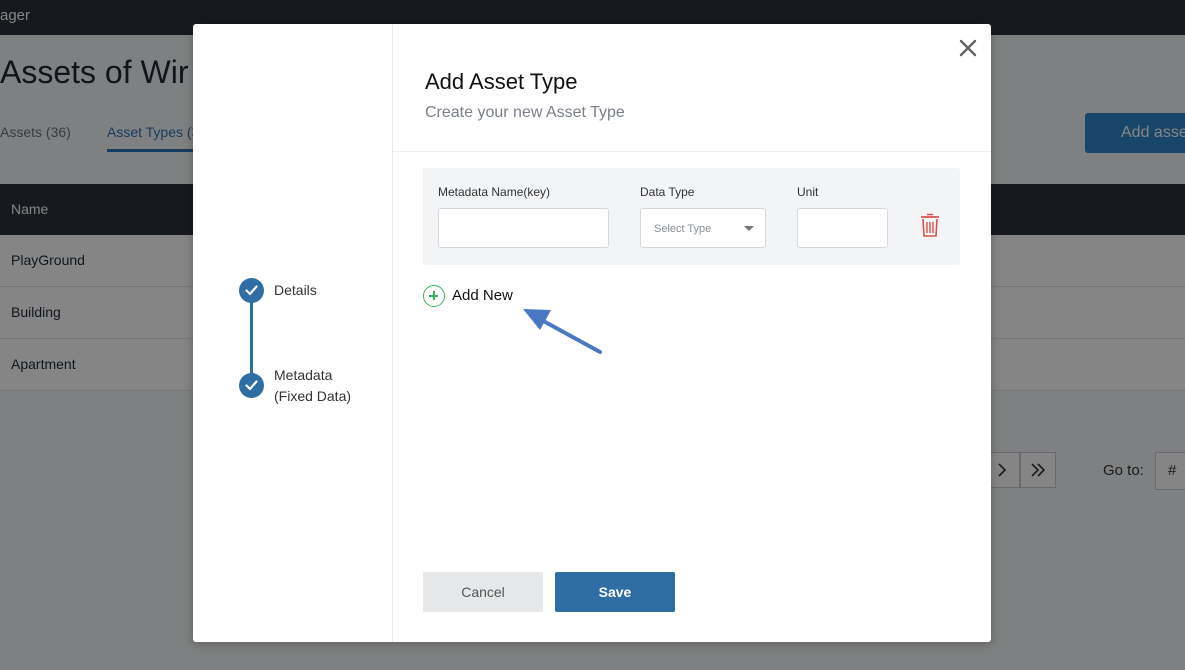 Image resolution: width=1185 pixels, height=670 pixels. Describe the element at coordinates (692, 151) in the screenshot. I see `divider` at that location.